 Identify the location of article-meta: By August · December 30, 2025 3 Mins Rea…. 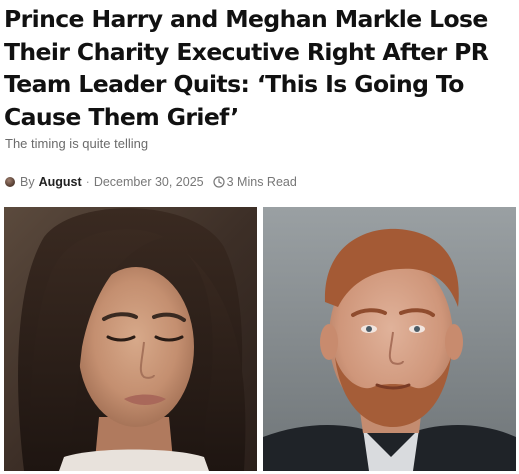
(151, 182).